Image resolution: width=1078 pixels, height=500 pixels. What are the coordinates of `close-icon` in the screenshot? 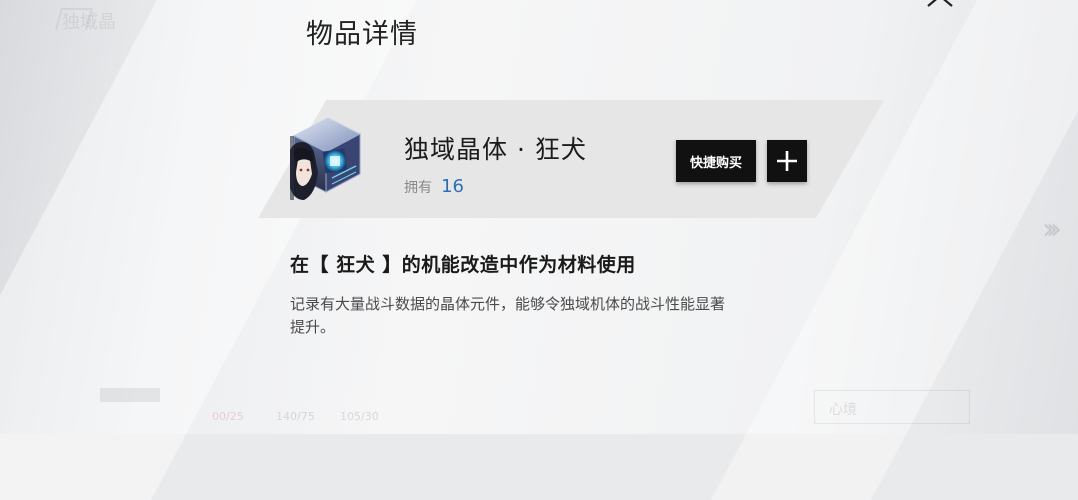 It's located at (940, 3).